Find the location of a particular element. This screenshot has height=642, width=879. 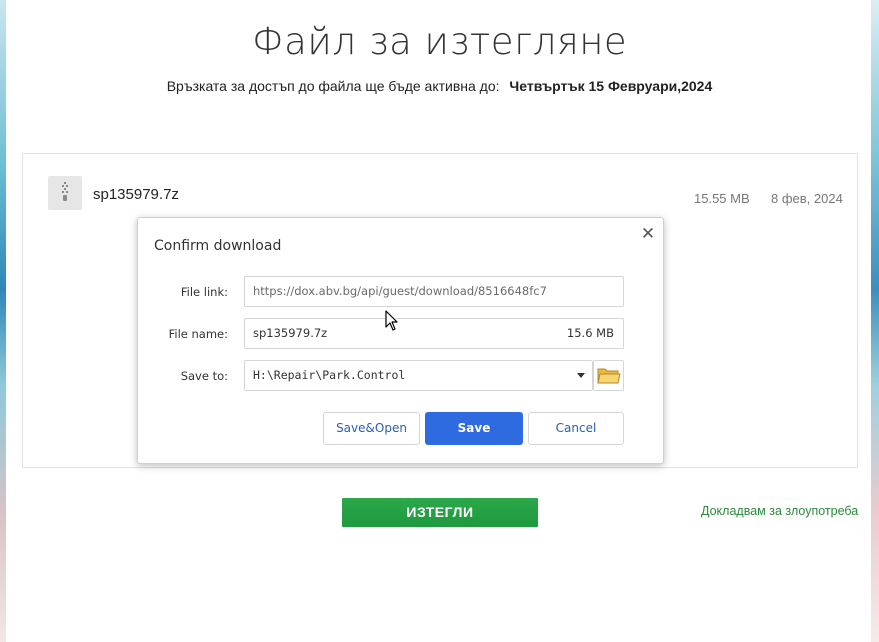

browse-folder-button is located at coordinates (608, 375).